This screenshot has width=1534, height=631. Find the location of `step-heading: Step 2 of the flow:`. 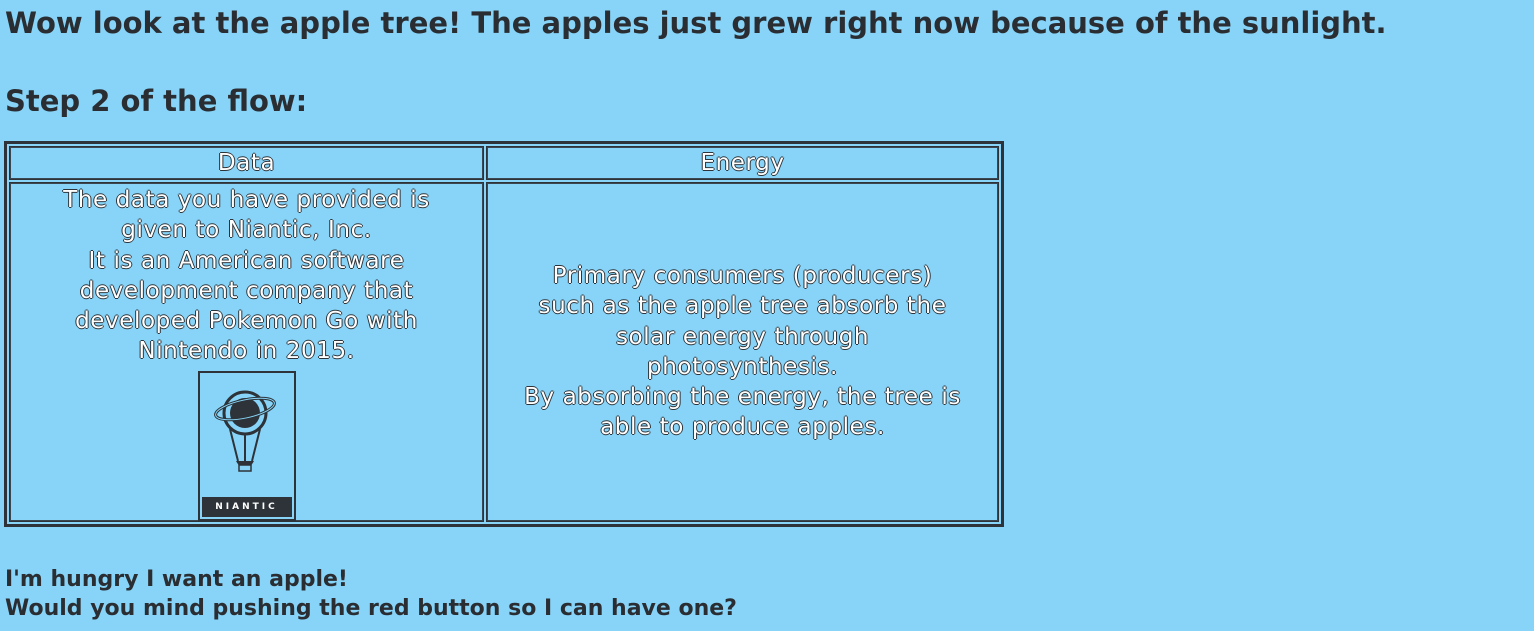

step-heading: Step 2 of the flow: is located at coordinates (156, 101).